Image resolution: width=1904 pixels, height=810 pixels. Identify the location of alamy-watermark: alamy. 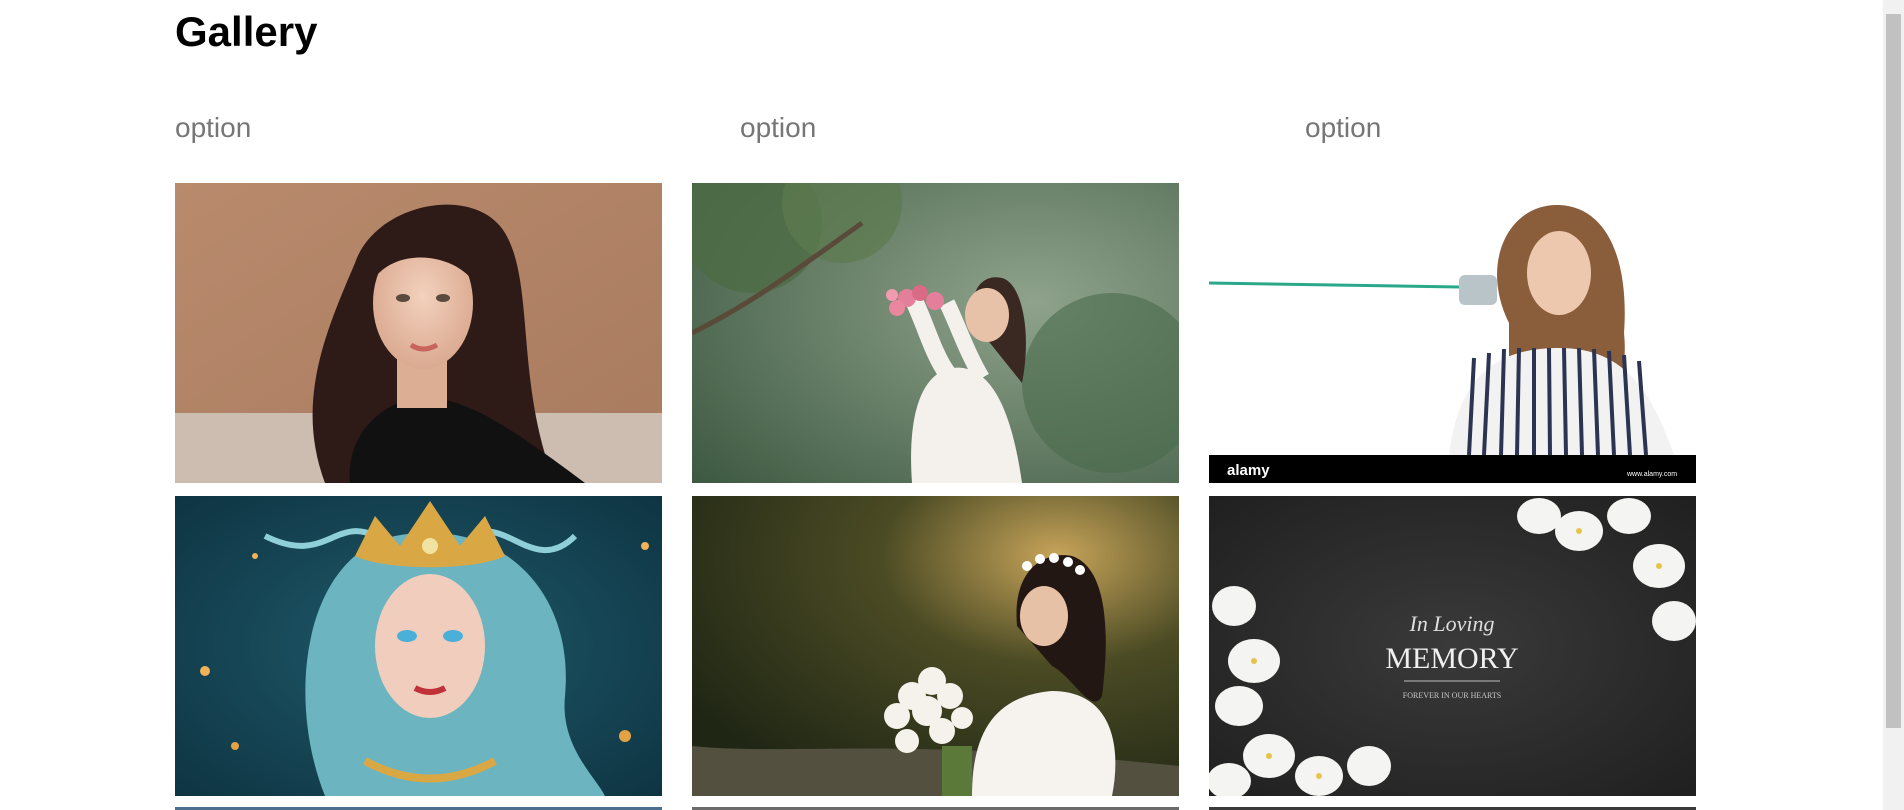
(1248, 470).